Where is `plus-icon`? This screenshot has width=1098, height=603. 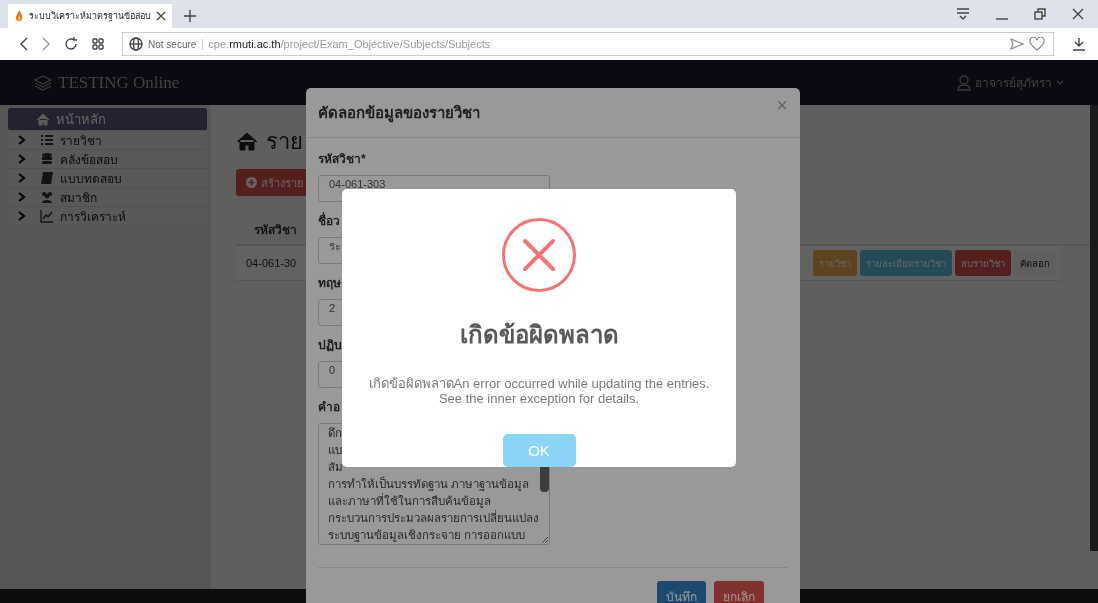 plus-icon is located at coordinates (190, 16).